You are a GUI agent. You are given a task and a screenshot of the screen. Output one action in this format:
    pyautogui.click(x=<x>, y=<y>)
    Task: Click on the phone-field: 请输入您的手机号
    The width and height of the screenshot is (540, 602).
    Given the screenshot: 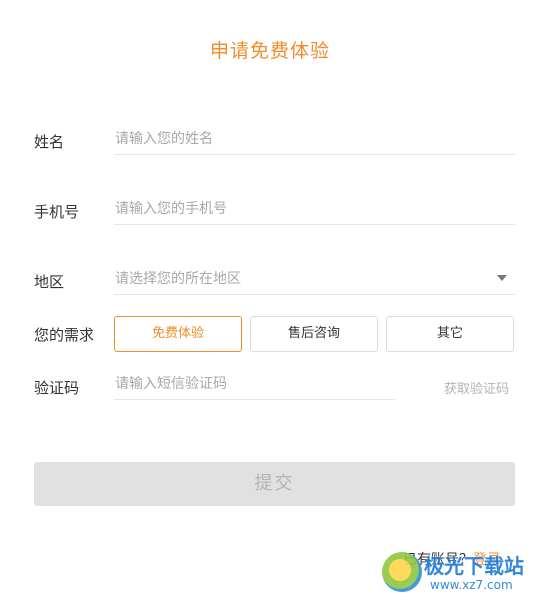 What is the action you would take?
    pyautogui.click(x=314, y=209)
    